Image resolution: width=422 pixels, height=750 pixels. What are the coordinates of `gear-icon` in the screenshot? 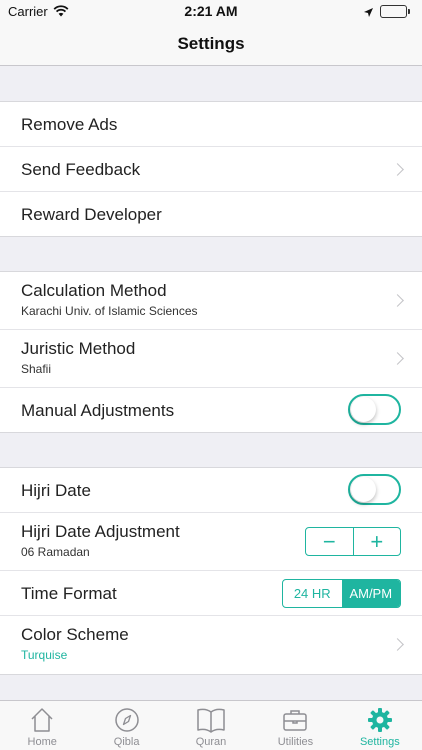 It's located at (380, 720).